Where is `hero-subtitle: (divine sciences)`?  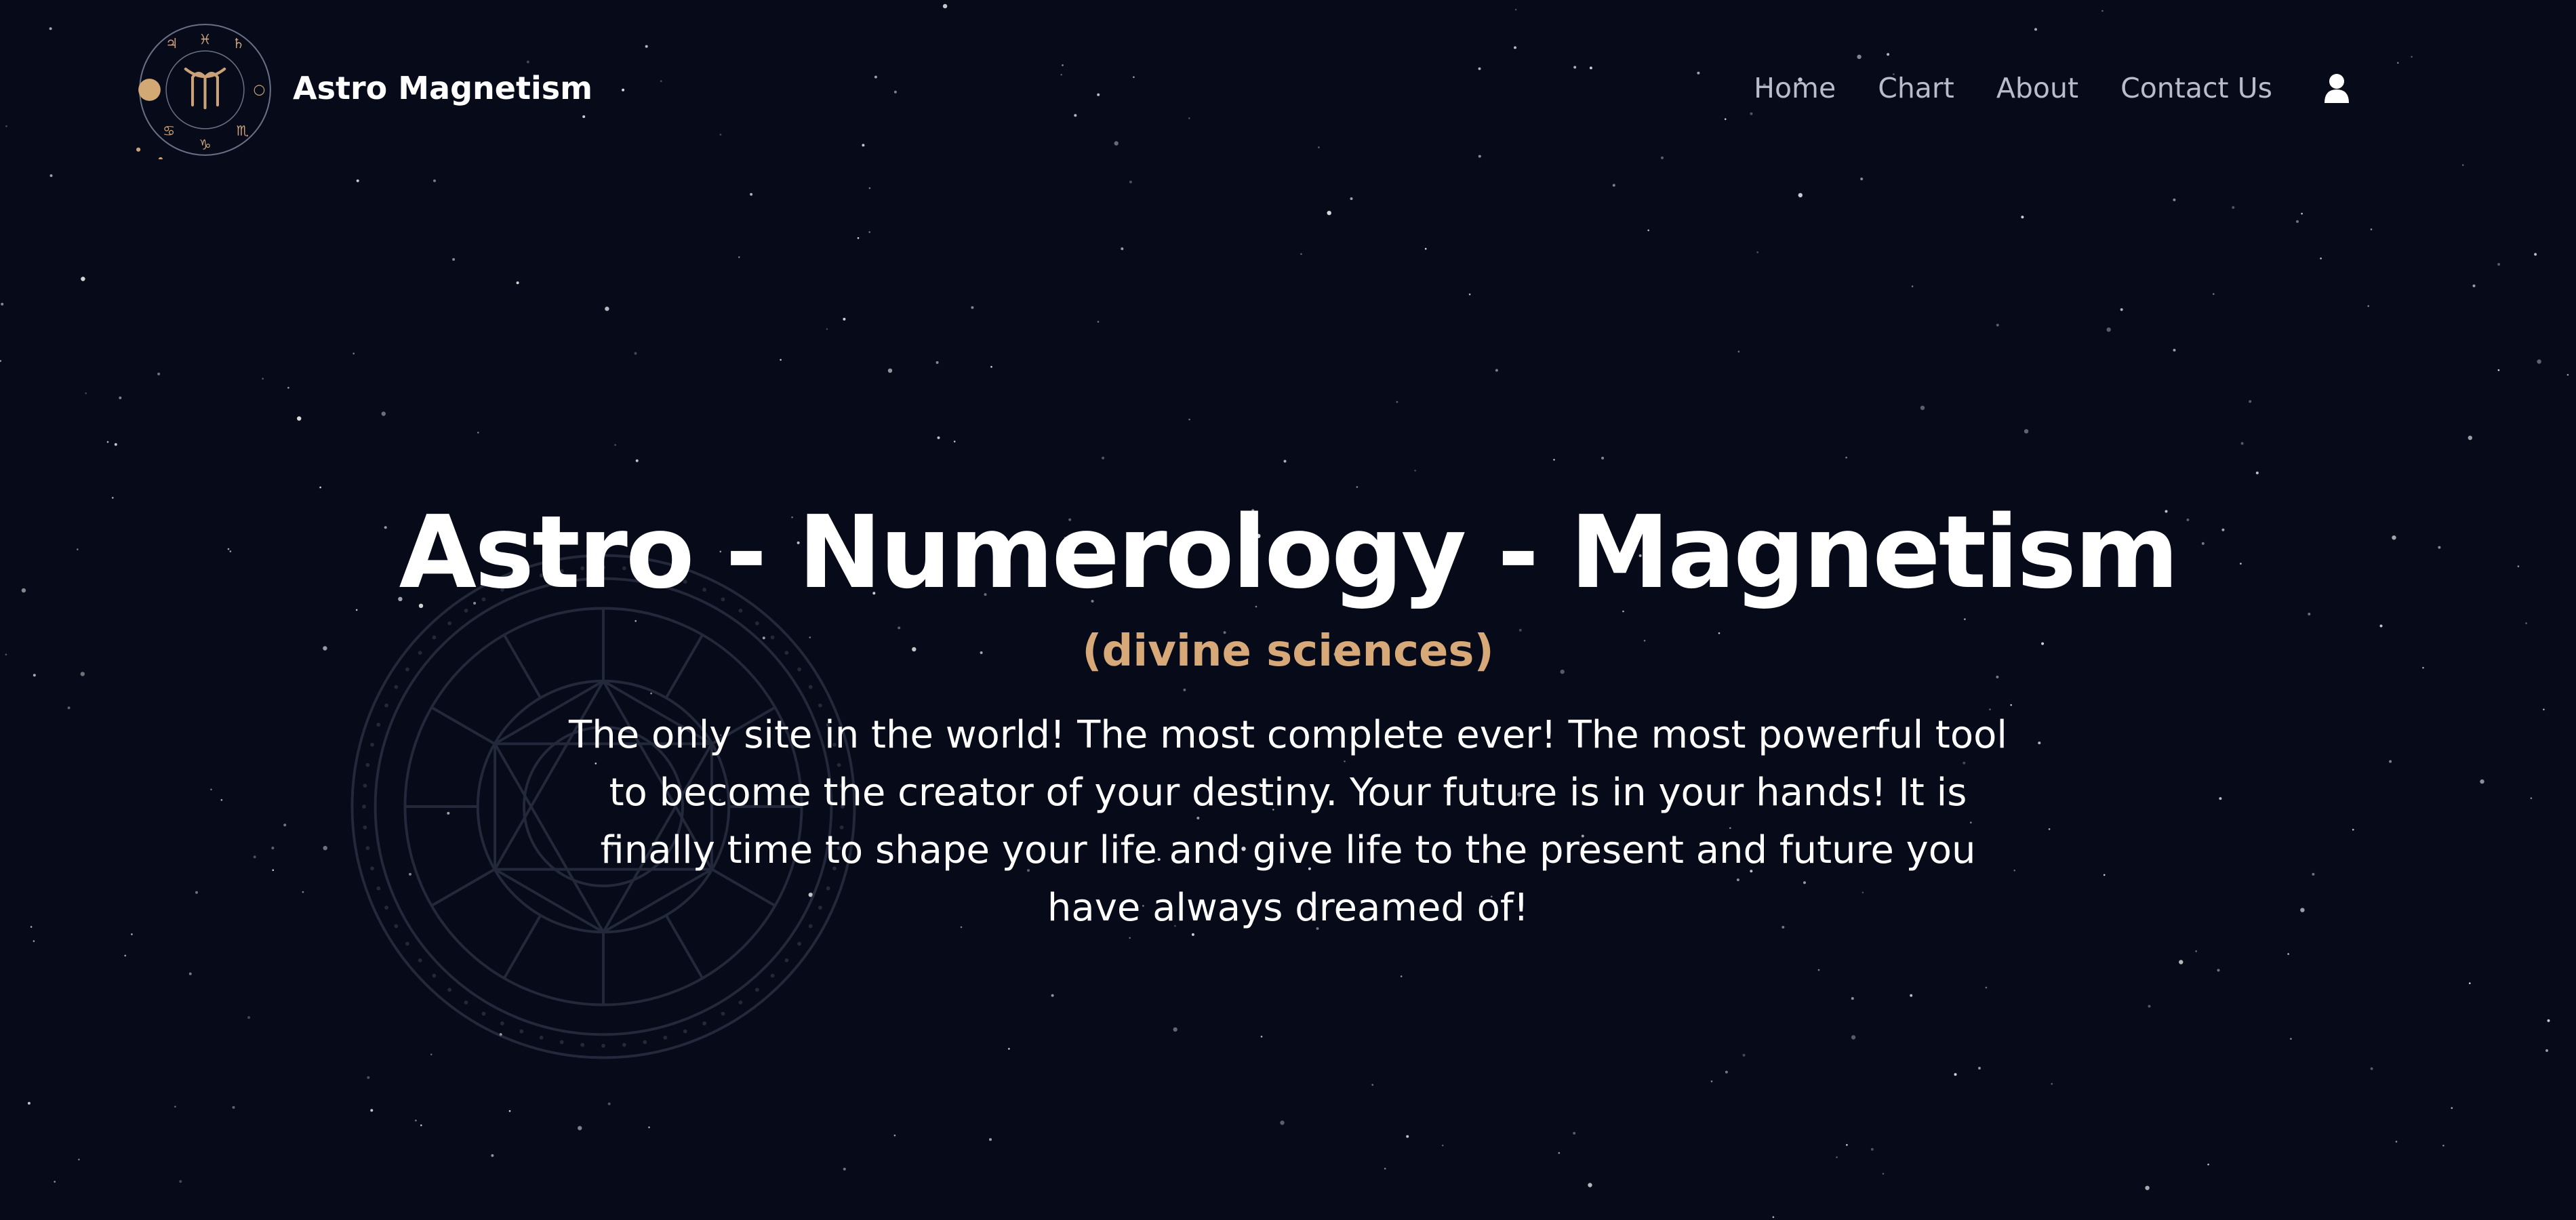 hero-subtitle: (divine sciences) is located at coordinates (1288, 651).